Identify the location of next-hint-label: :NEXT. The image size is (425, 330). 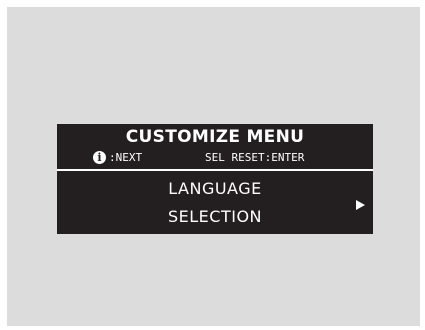
(126, 157).